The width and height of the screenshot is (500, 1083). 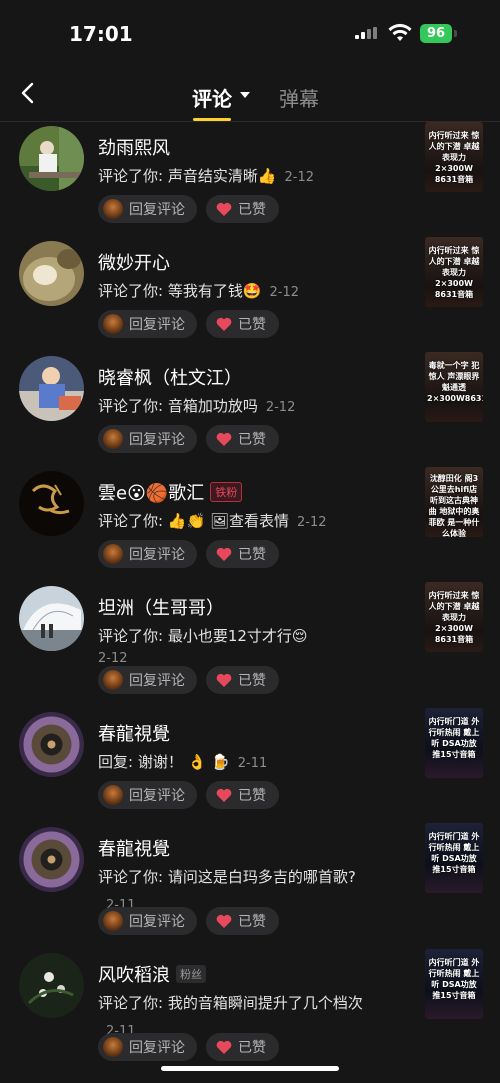 I want to click on comment-text: 回复: 谢谢！ 👌 🍺 2-11, so click(x=233, y=763).